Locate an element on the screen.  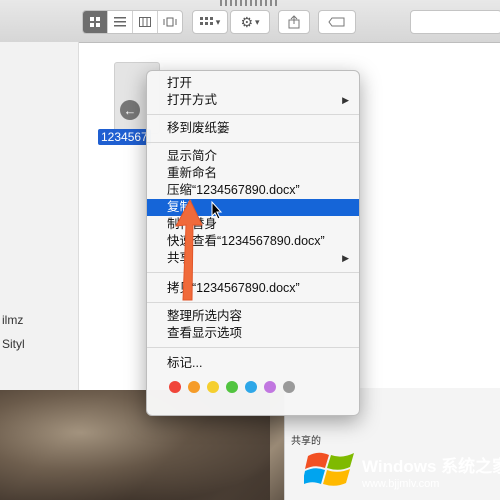
menu-item-label: 快速查看“1234567890.docx” is located at coordinates (246, 241).